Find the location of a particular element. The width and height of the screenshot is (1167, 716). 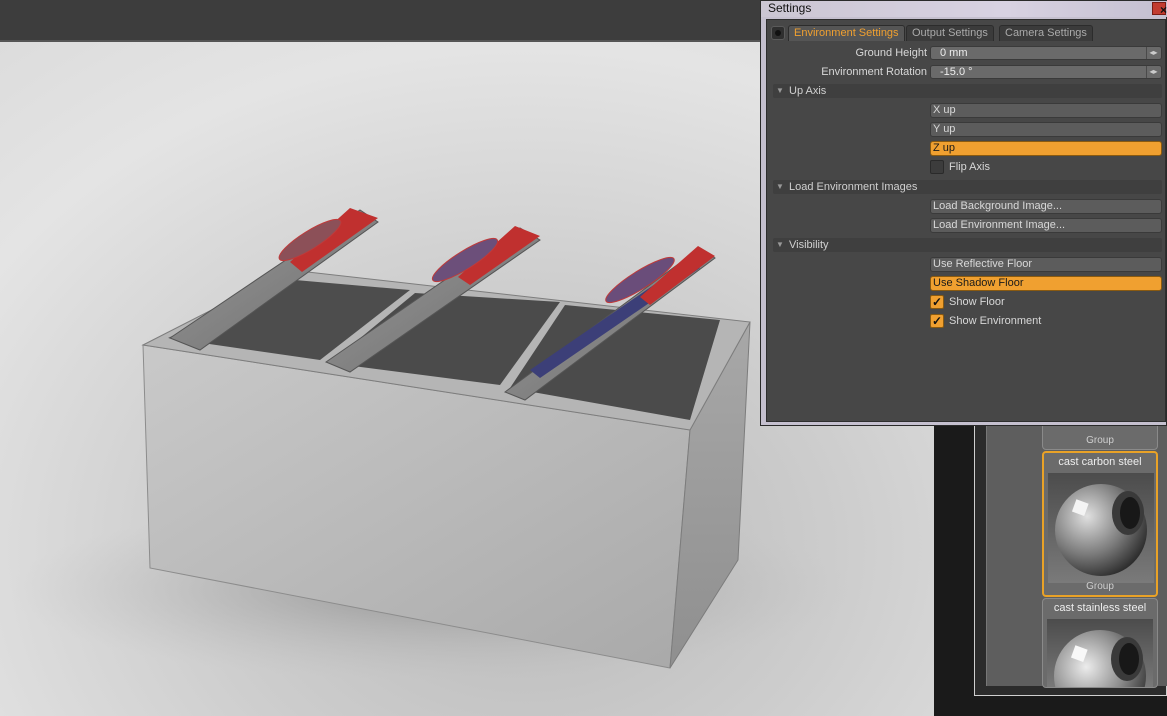

environment-rotation-field: -15.0 ° ◂▸ is located at coordinates (1046, 72).